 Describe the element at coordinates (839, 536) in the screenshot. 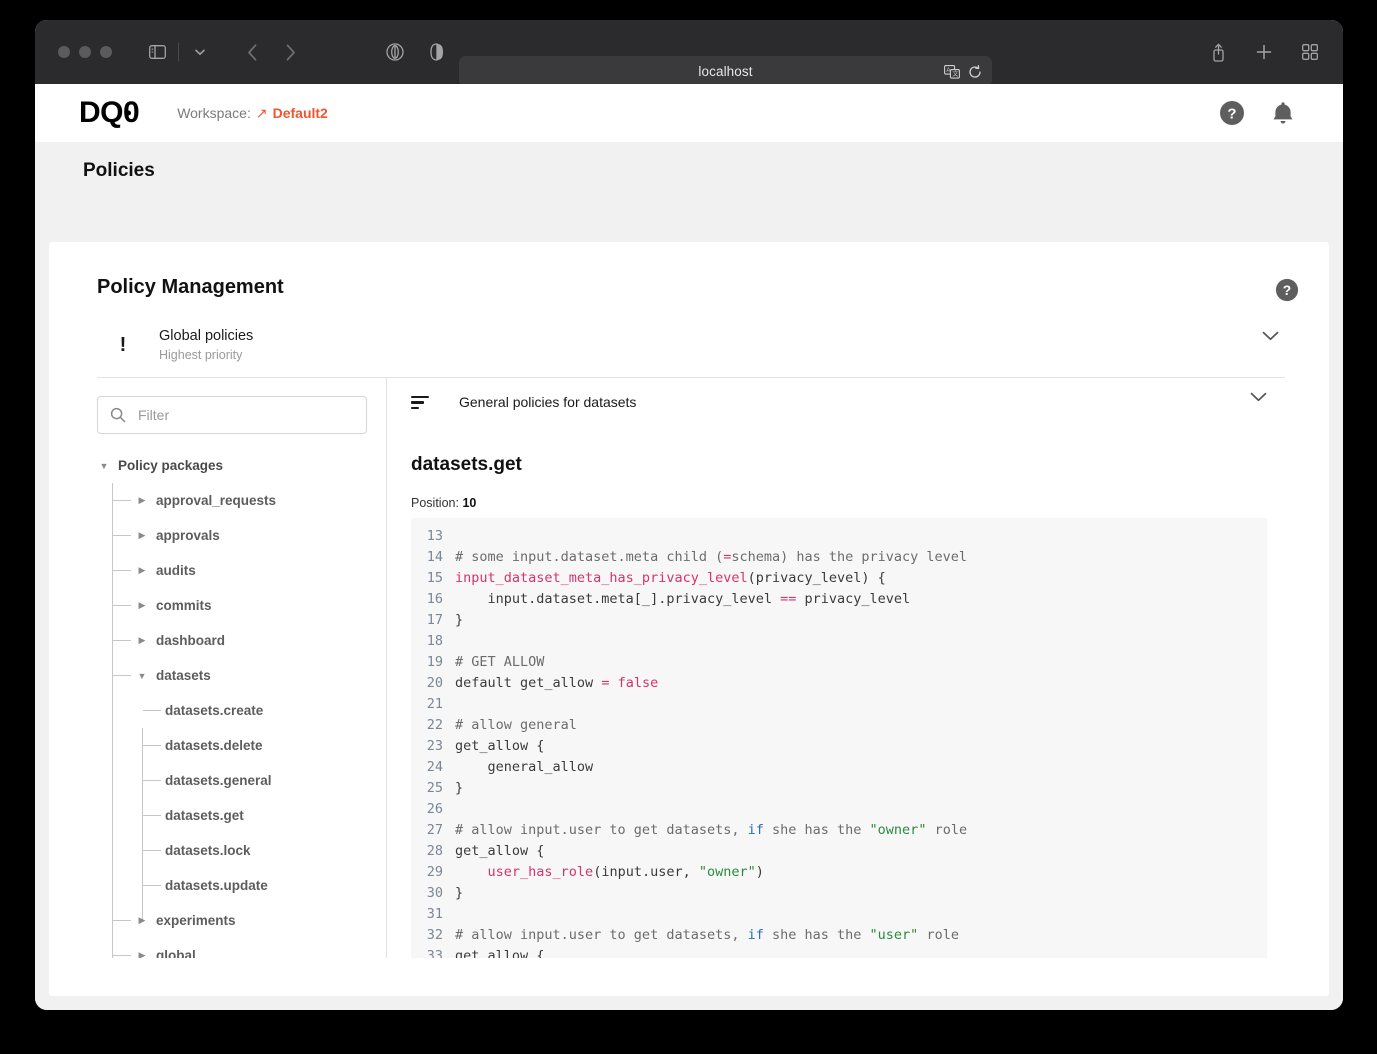

I see `code-line: 13` at that location.